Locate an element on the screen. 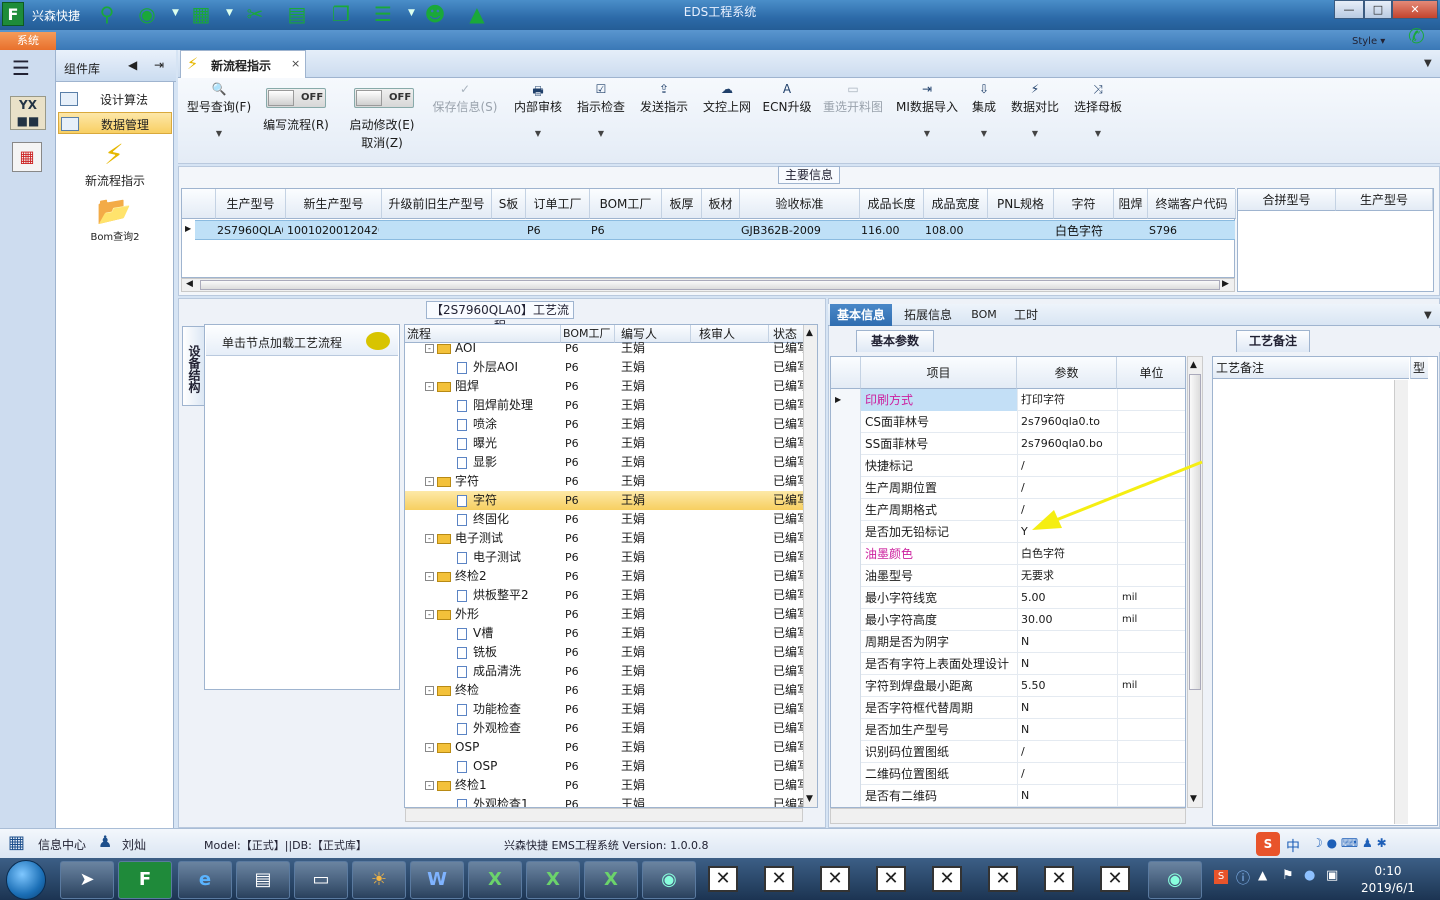 The width and height of the screenshot is (1440, 900). column-header: 成品宽度 is located at coordinates (956, 204).